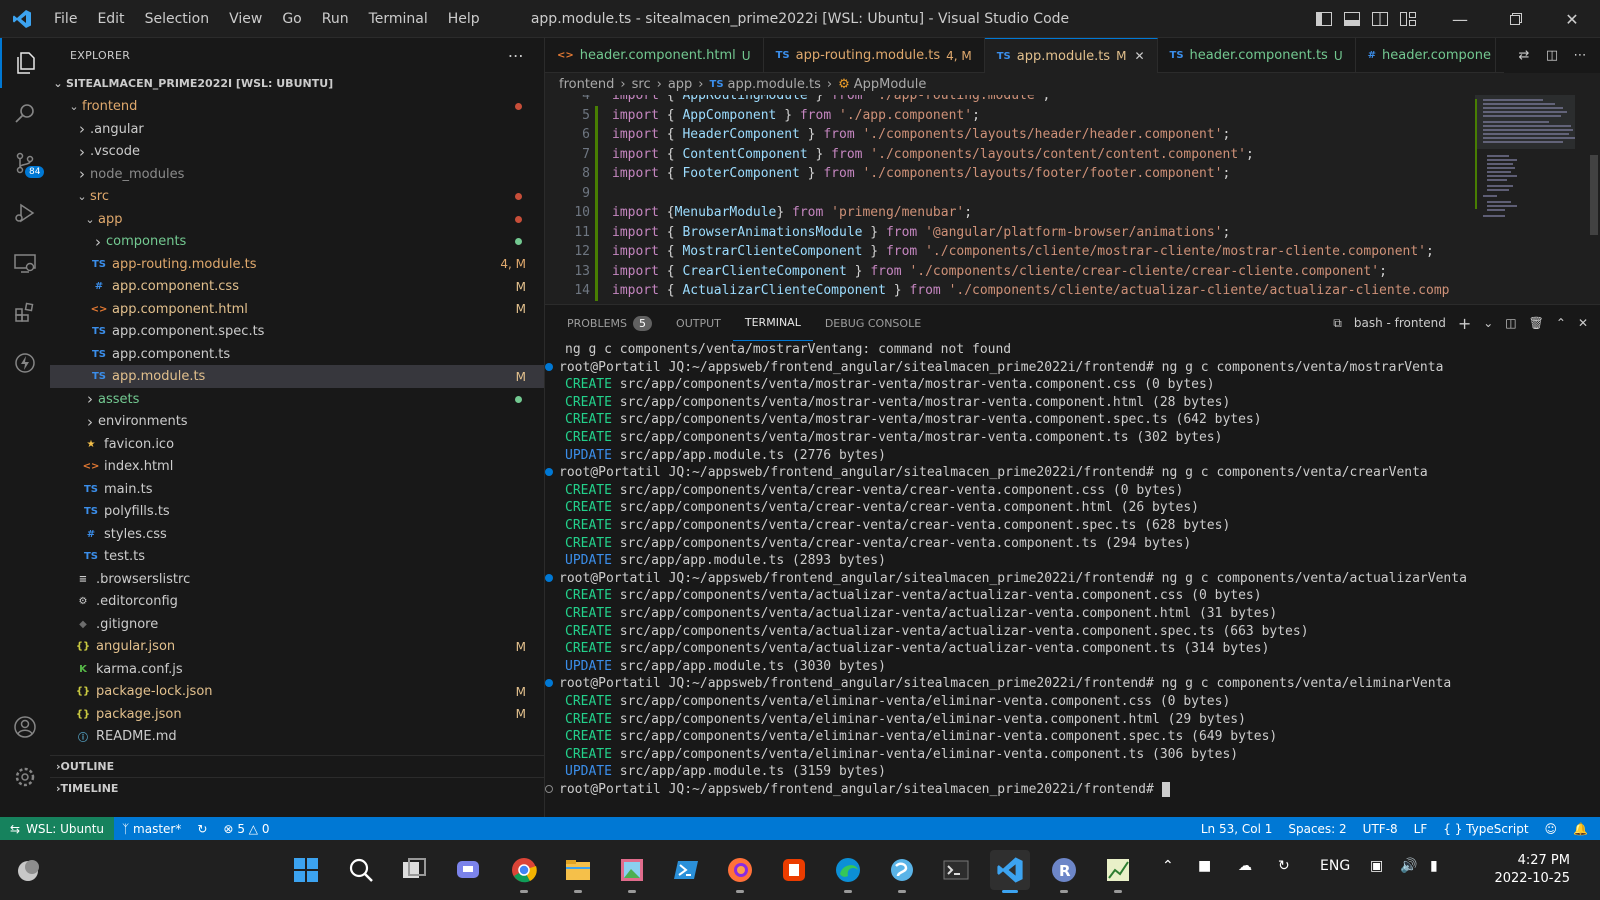  What do you see at coordinates (1010, 871) in the screenshot?
I see `vscode-taskbar-icon` at bounding box center [1010, 871].